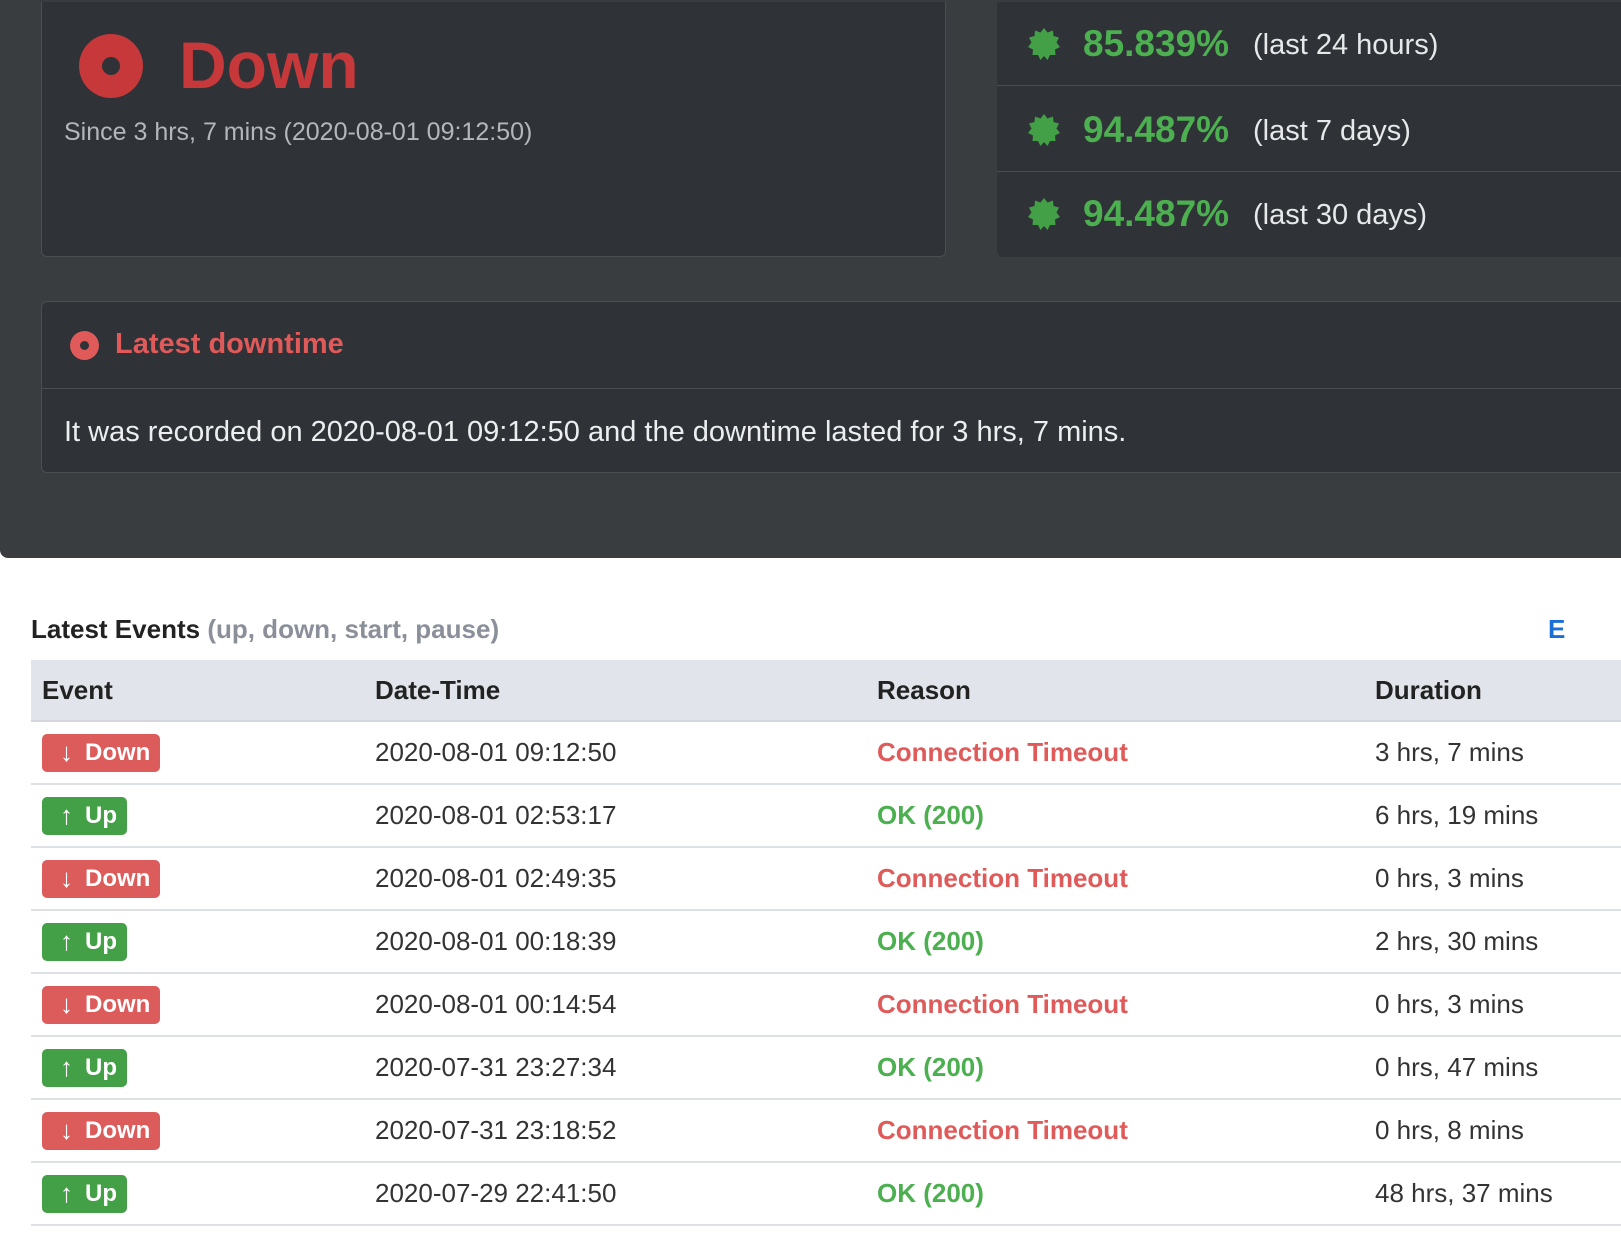 The height and width of the screenshot is (1255, 1621). Describe the element at coordinates (626, 691) in the screenshot. I see `column-header-datetime: Date-Time` at that location.